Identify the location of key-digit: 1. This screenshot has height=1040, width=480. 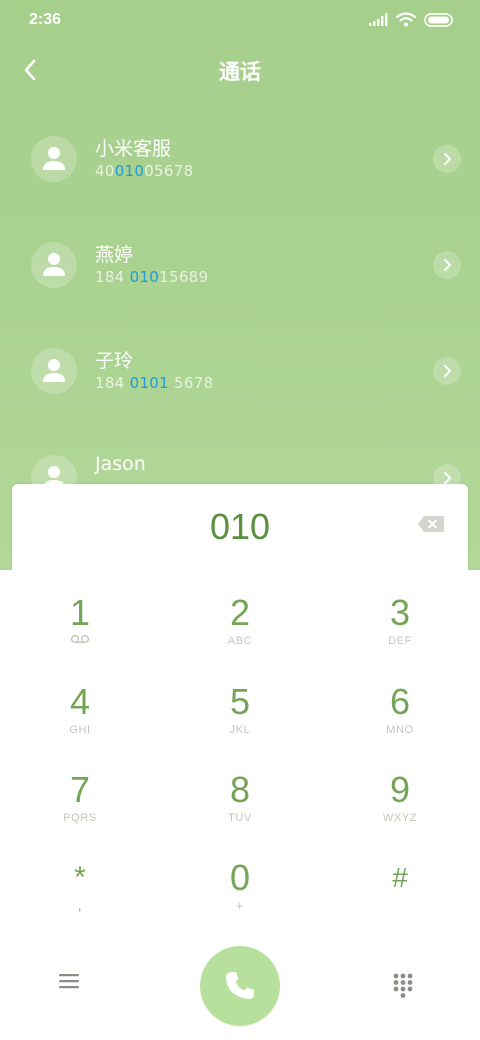
(80, 612).